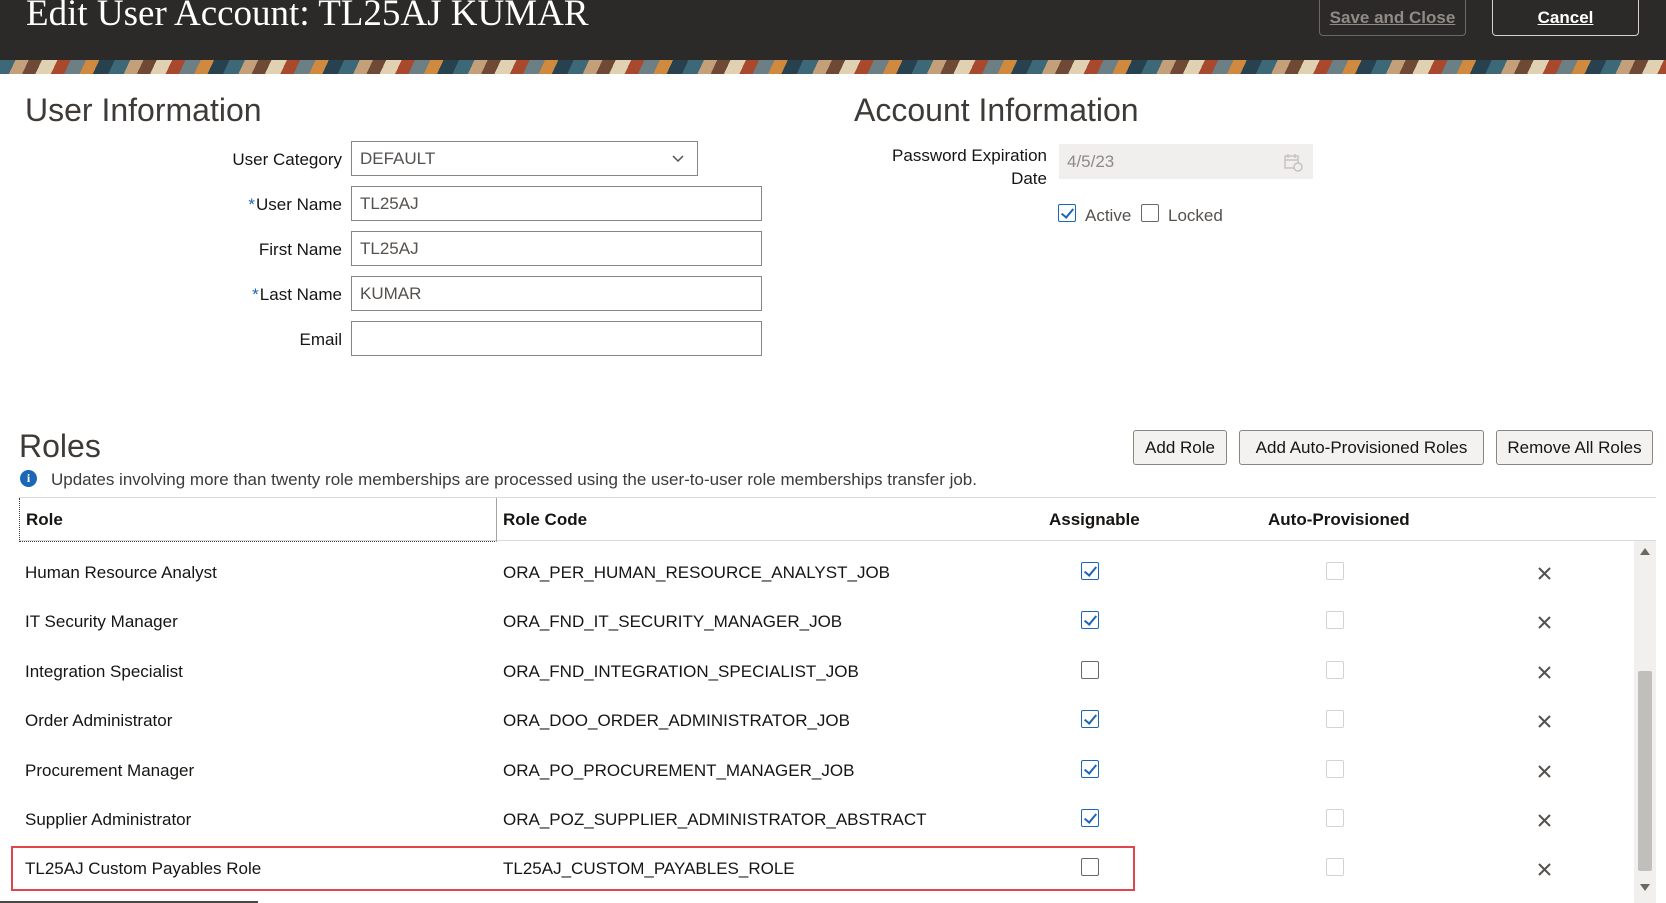 The width and height of the screenshot is (1666, 903). What do you see at coordinates (1565, 18) in the screenshot?
I see `cancel-button: Cancel` at bounding box center [1565, 18].